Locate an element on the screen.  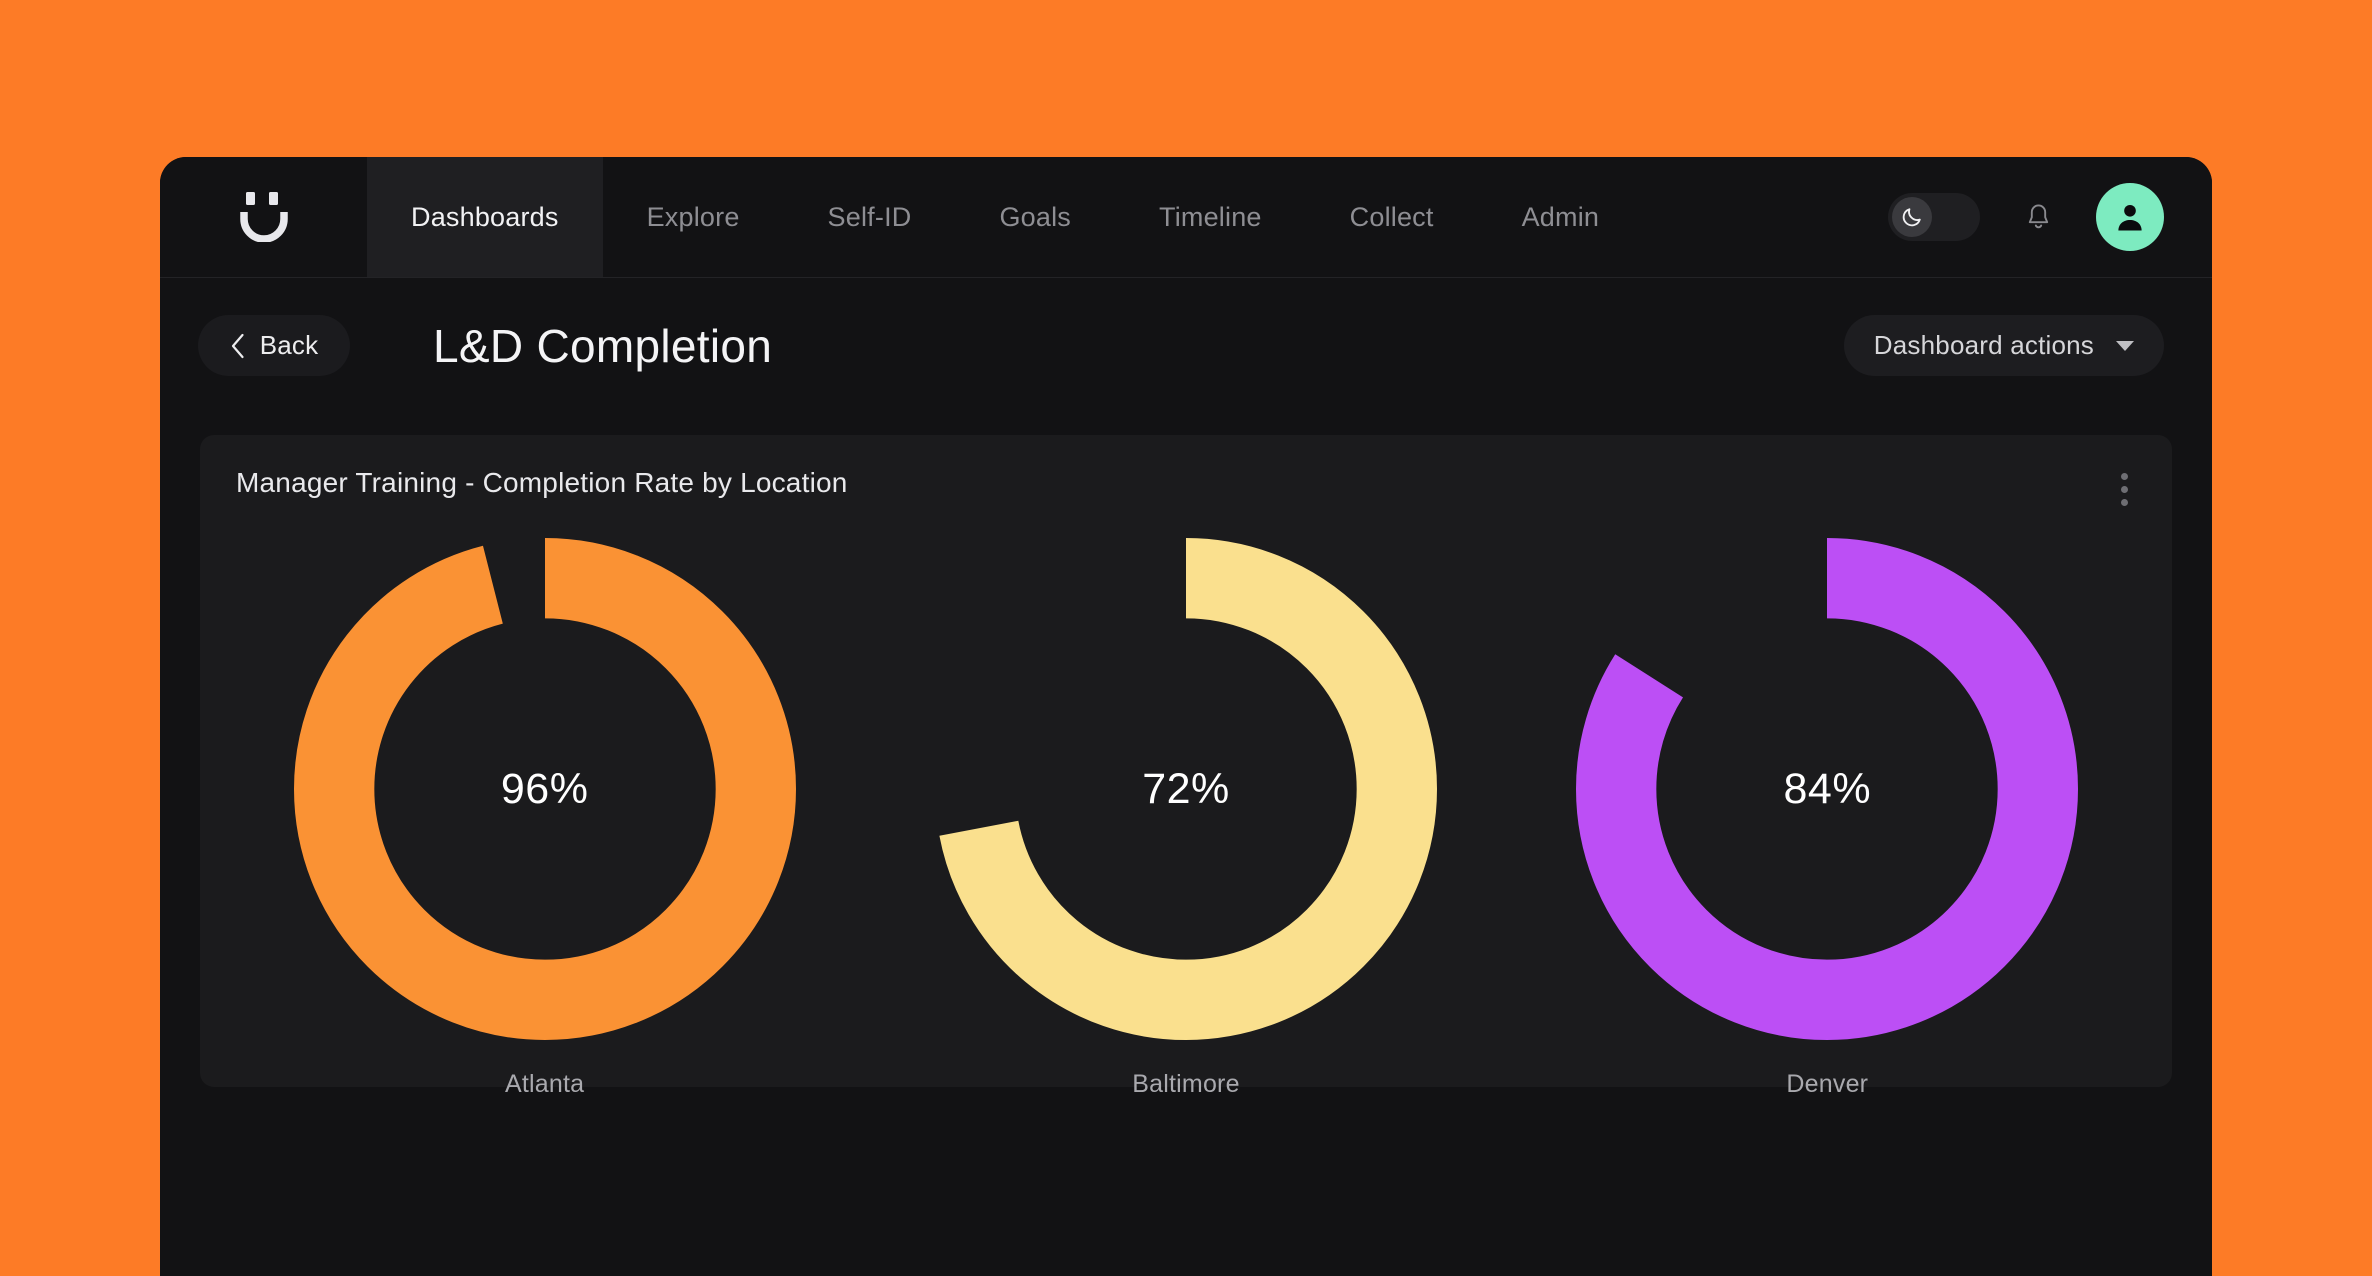
nav-tab-self-id: Self-ID is located at coordinates (870, 217).